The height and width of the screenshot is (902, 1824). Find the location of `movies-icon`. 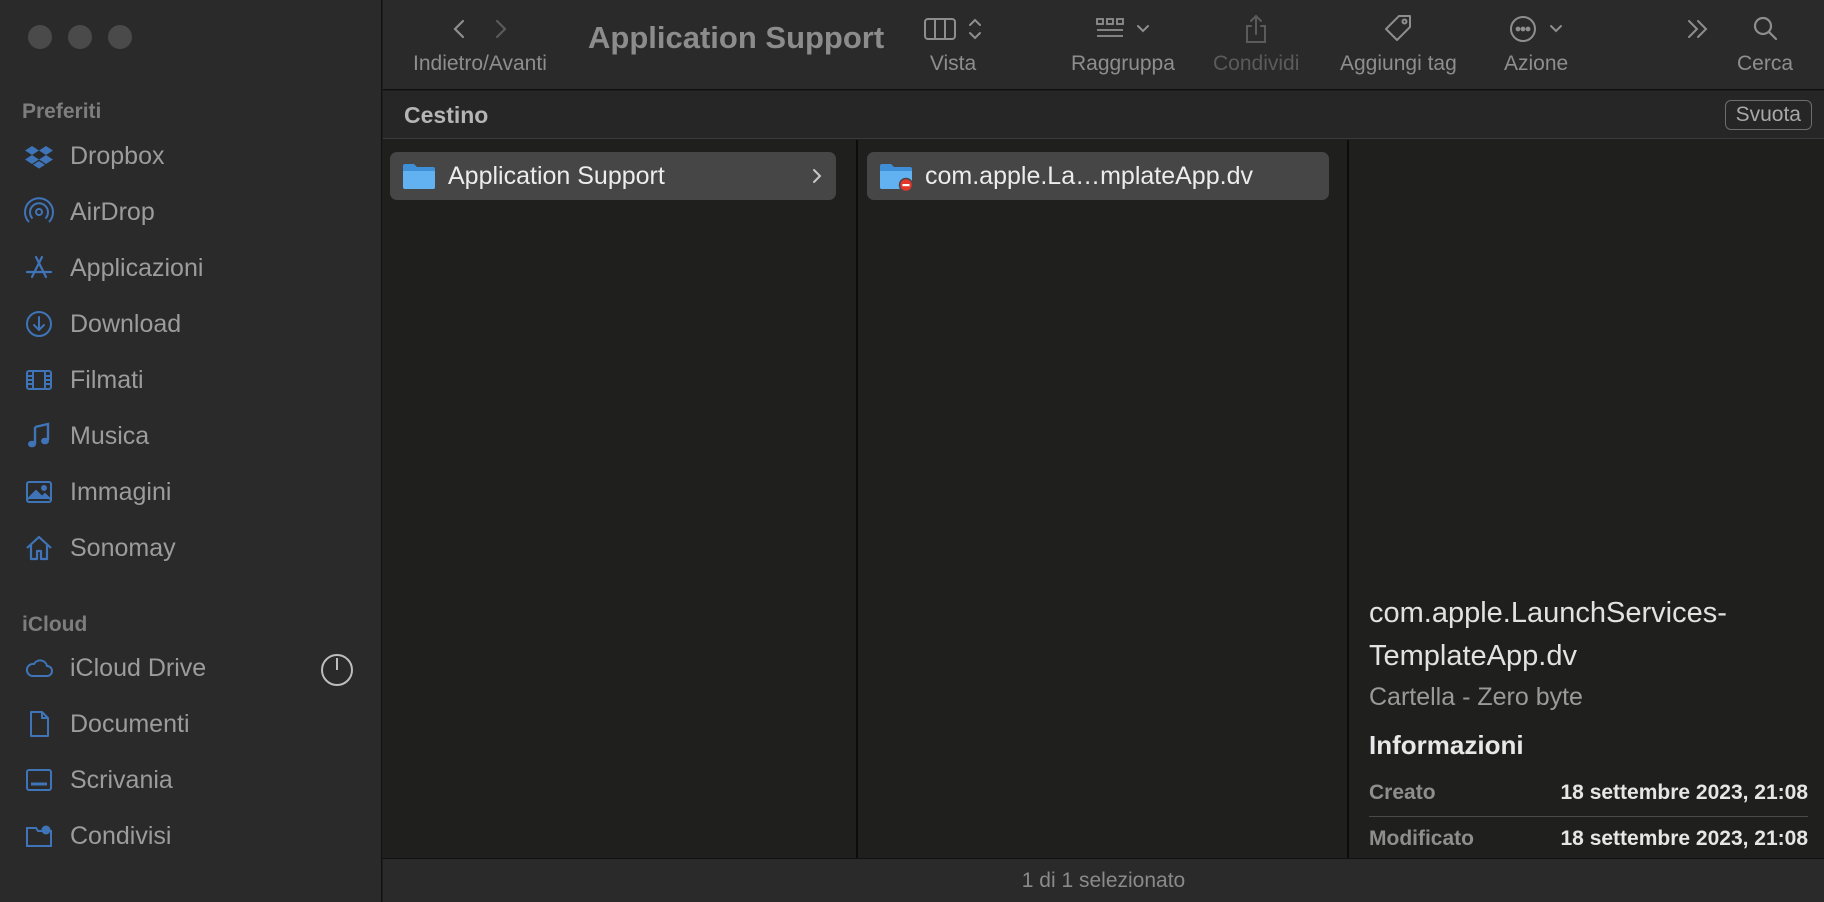

movies-icon is located at coordinates (39, 380).